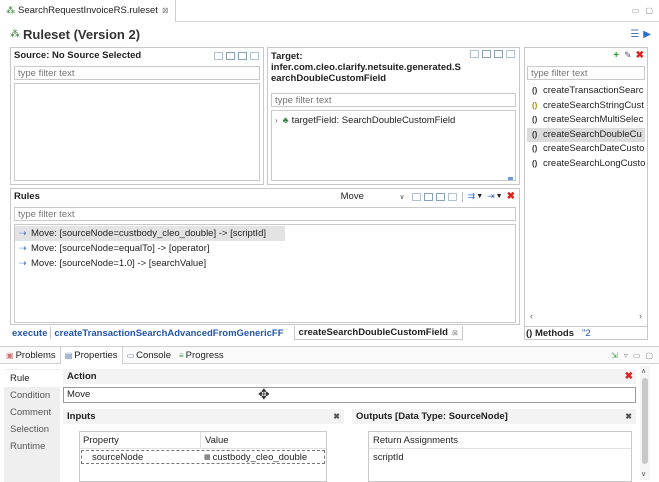 The image size is (659, 482). Describe the element at coordinates (628, 55) in the screenshot. I see `edit-method-icon: ✎` at that location.